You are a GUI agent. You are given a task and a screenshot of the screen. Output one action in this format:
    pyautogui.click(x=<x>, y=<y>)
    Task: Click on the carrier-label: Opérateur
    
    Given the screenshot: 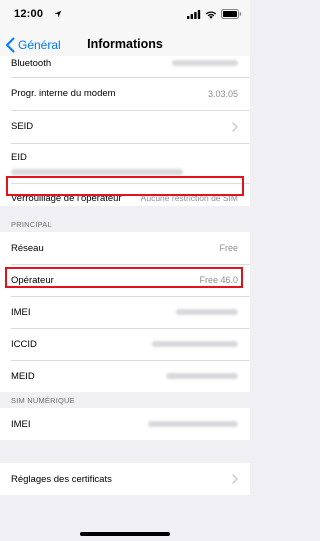 What is the action you would take?
    pyautogui.click(x=32, y=280)
    